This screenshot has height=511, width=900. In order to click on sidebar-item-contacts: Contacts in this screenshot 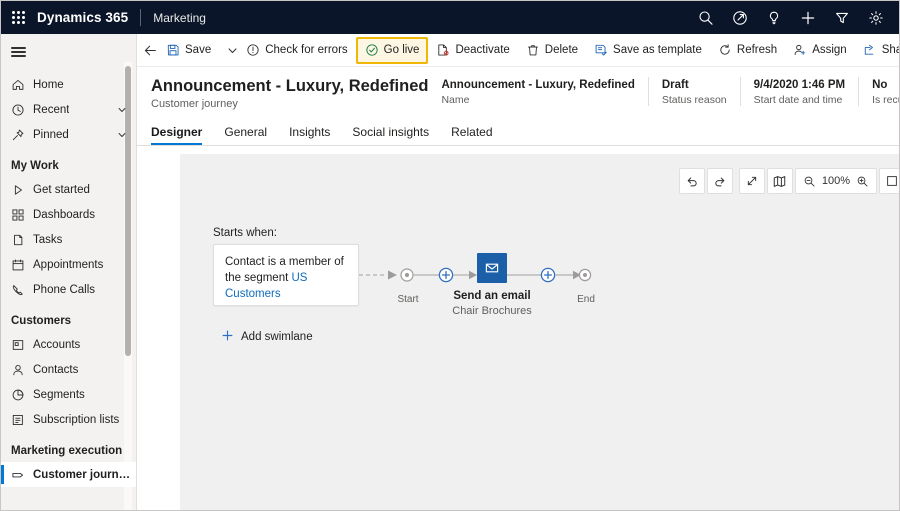, I will do `click(68, 369)`.